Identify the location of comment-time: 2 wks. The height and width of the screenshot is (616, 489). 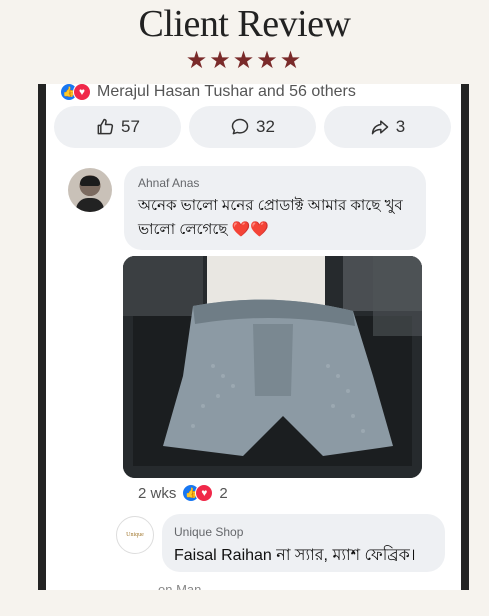
(157, 493).